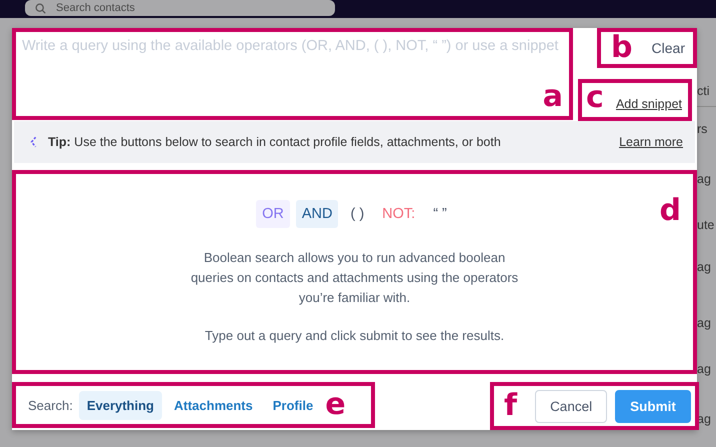 This screenshot has width=716, height=447. What do you see at coordinates (317, 214) in the screenshot?
I see `operator-tag: AND` at bounding box center [317, 214].